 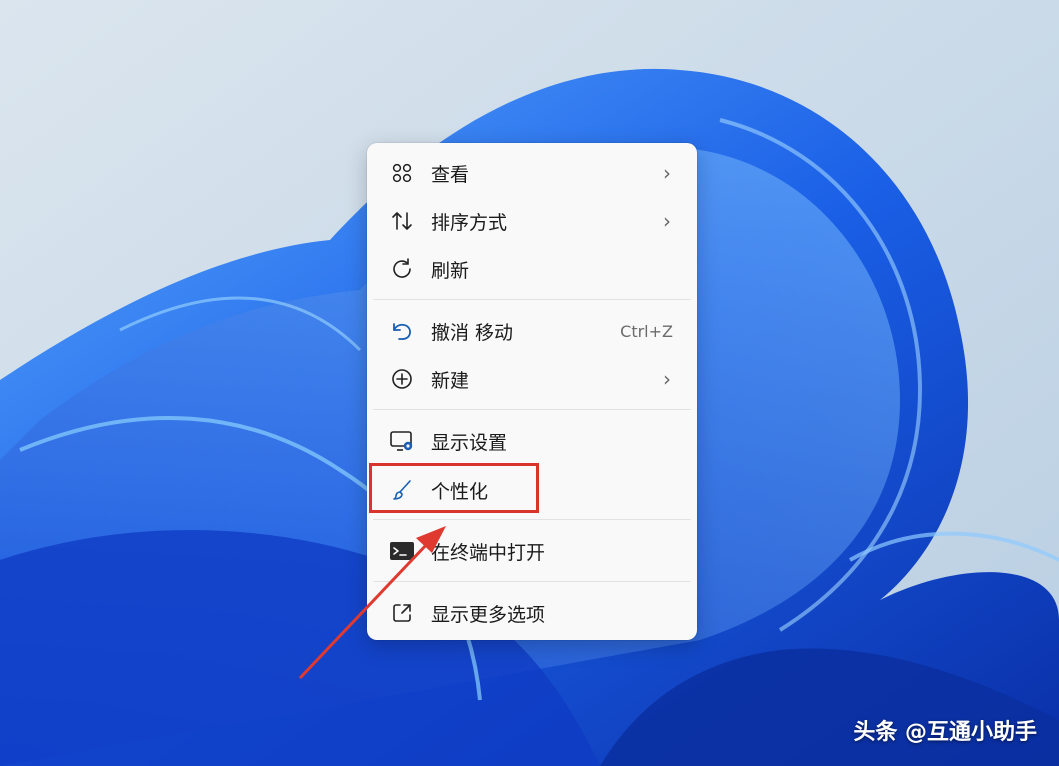 I want to click on menu-item-view: 查看 ›, so click(x=532, y=173).